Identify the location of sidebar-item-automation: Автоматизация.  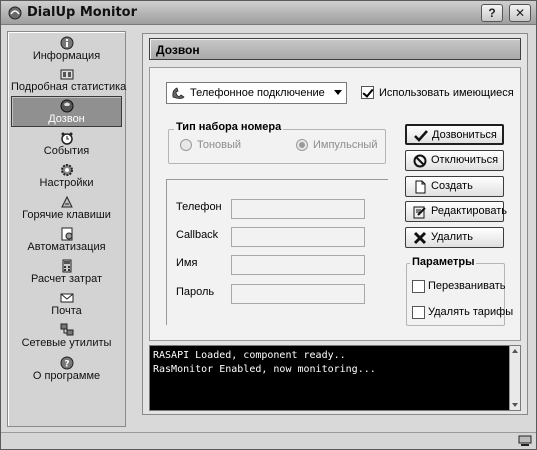
(66, 240).